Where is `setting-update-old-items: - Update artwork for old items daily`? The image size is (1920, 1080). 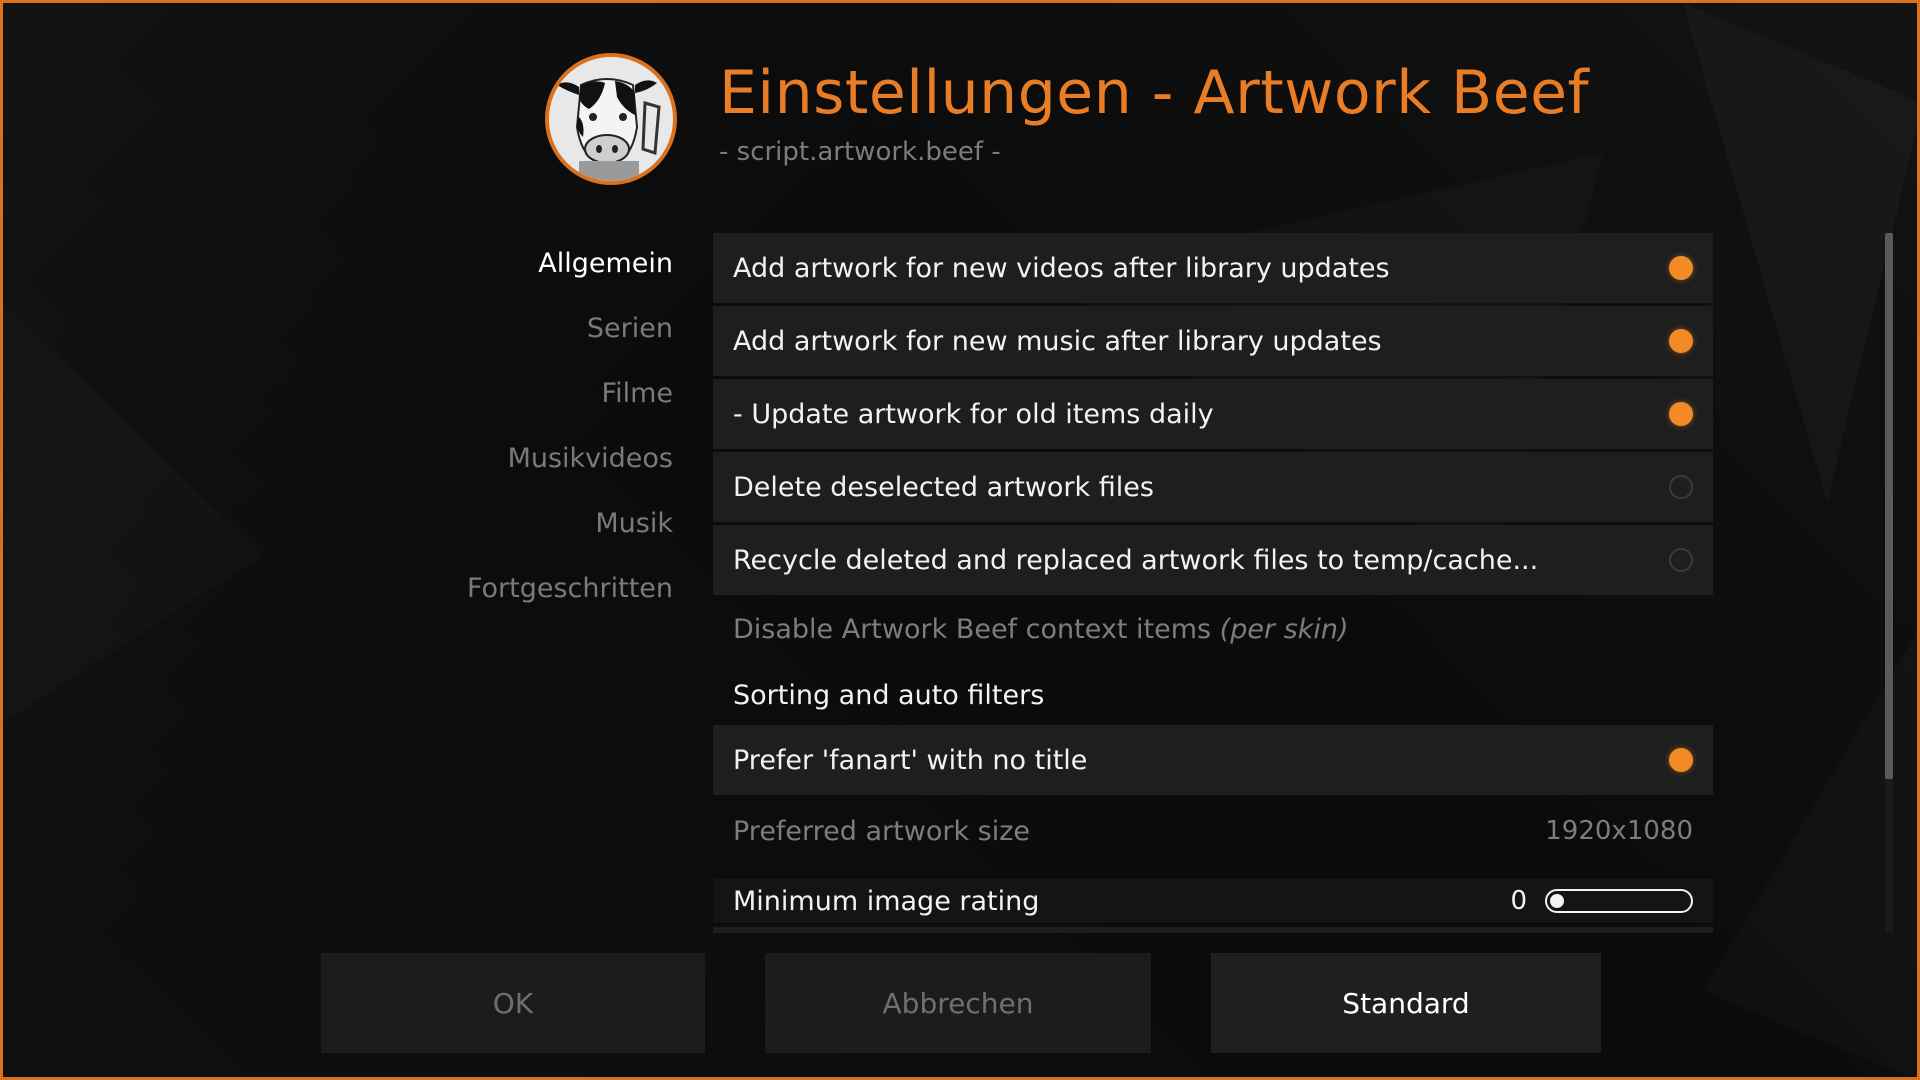 setting-update-old-items: - Update artwork for old items daily is located at coordinates (1213, 414).